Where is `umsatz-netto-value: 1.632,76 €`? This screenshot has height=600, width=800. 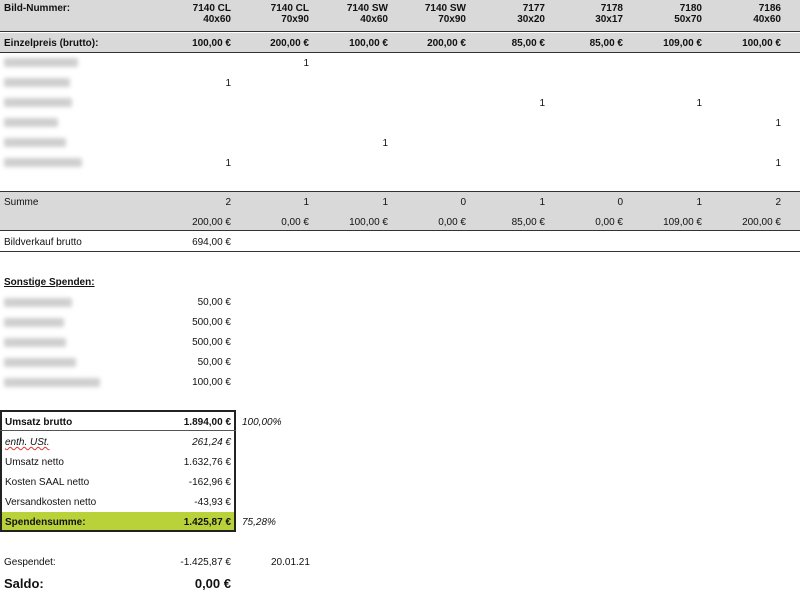
umsatz-netto-value: 1.632,76 € is located at coordinates (207, 462).